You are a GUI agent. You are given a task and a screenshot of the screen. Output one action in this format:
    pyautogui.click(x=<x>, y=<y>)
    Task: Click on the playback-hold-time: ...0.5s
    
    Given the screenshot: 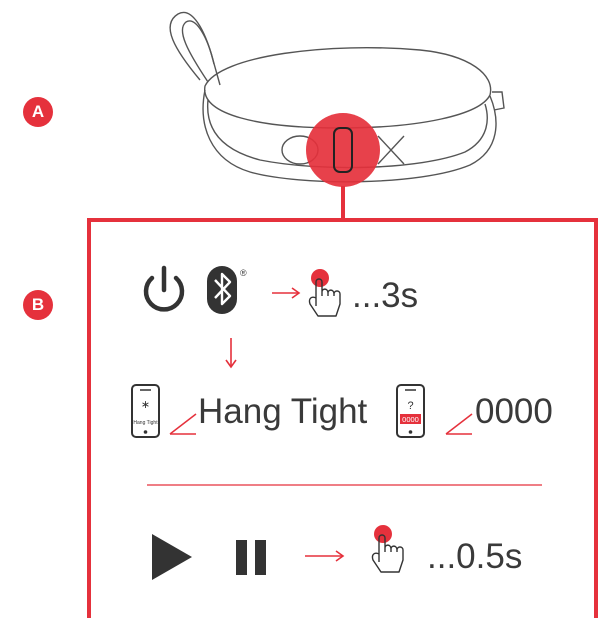 What is the action you would take?
    pyautogui.click(x=475, y=556)
    